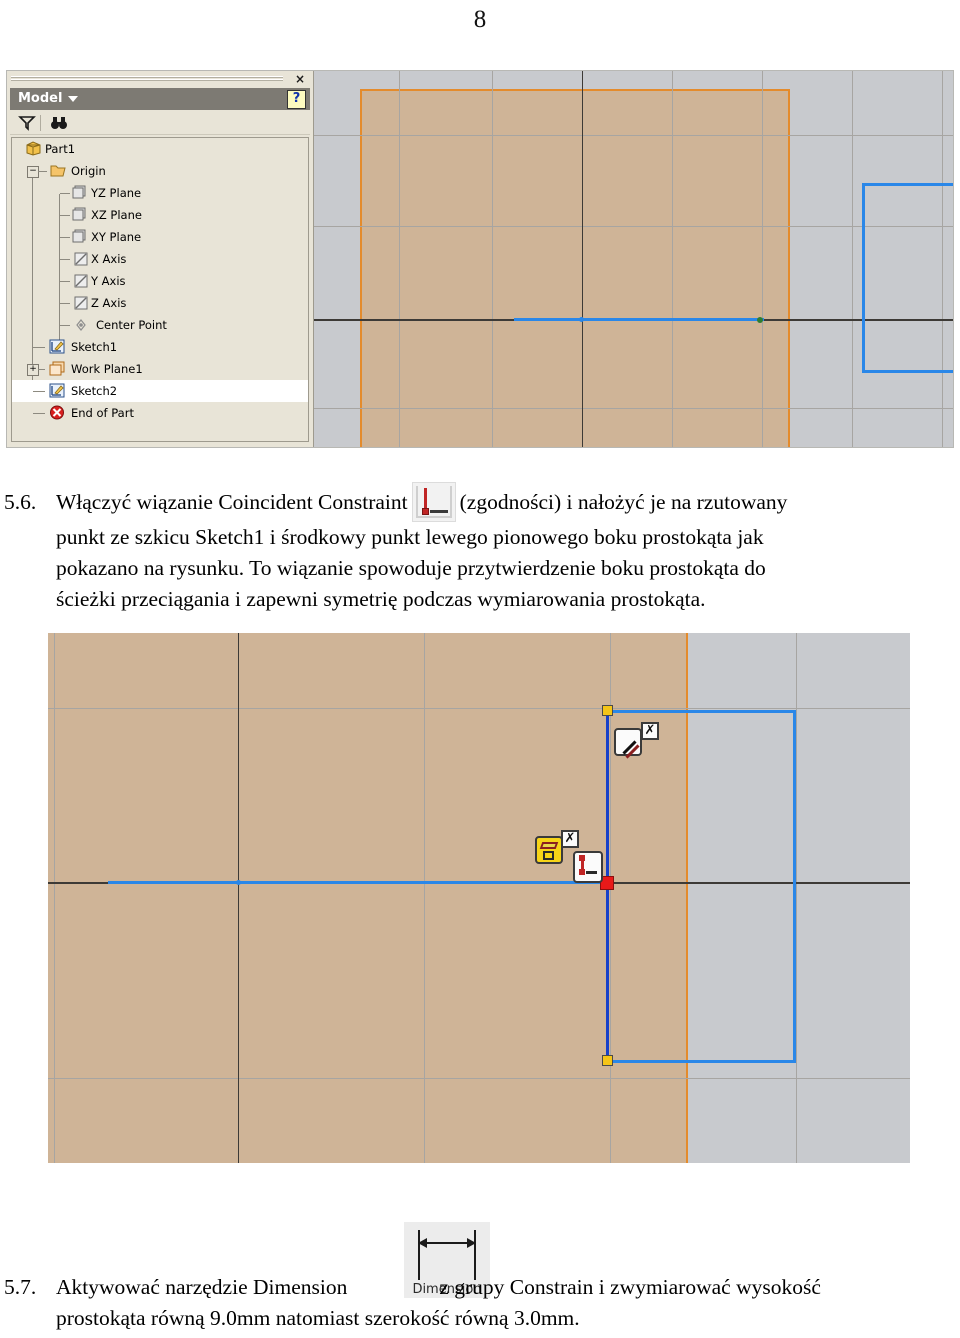 The image size is (960, 1338). What do you see at coordinates (160, 149) in the screenshot?
I see `tree-item-part1: Part1` at bounding box center [160, 149].